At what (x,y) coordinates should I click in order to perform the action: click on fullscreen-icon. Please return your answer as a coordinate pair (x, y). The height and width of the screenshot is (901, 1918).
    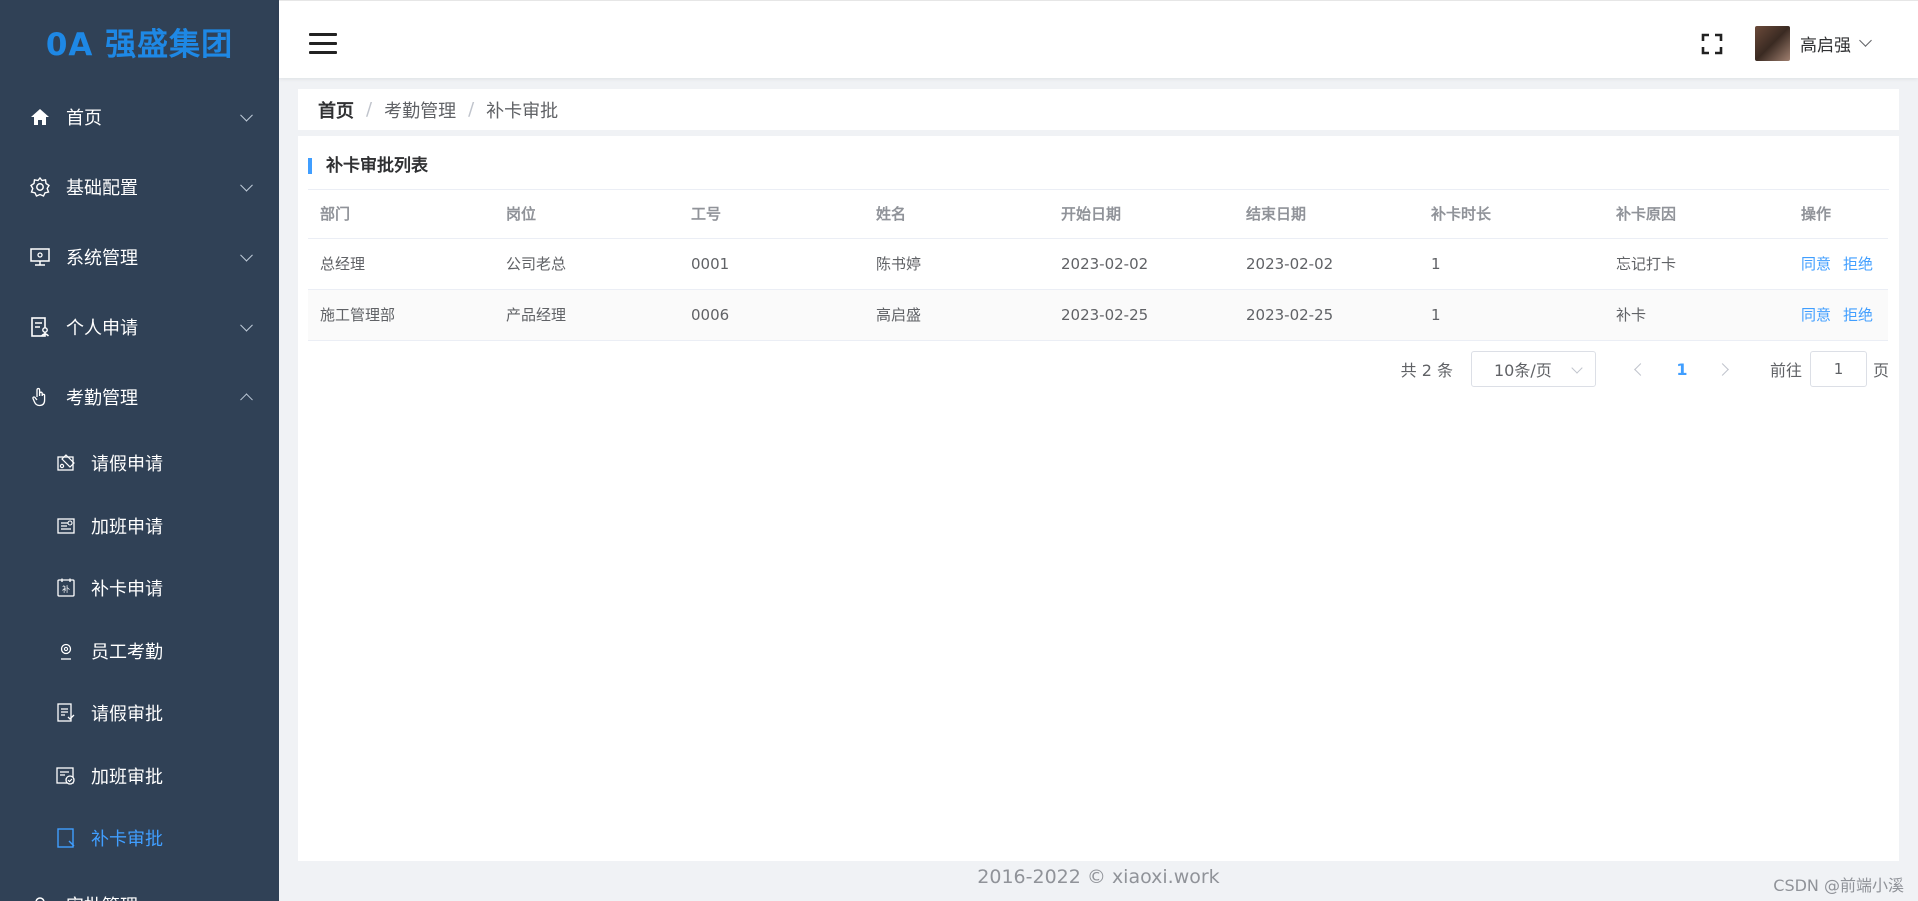
    Looking at the image, I should click on (1712, 44).